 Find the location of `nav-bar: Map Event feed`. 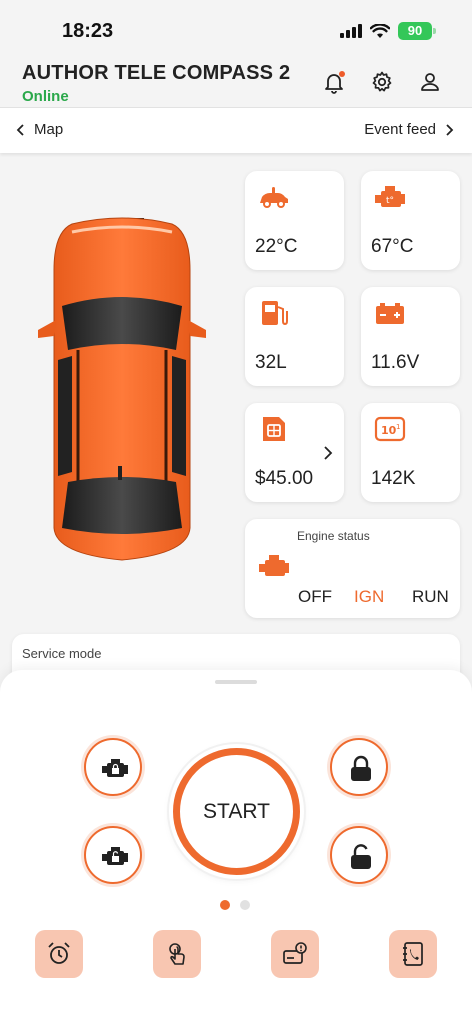

nav-bar: Map Event feed is located at coordinates (236, 130).